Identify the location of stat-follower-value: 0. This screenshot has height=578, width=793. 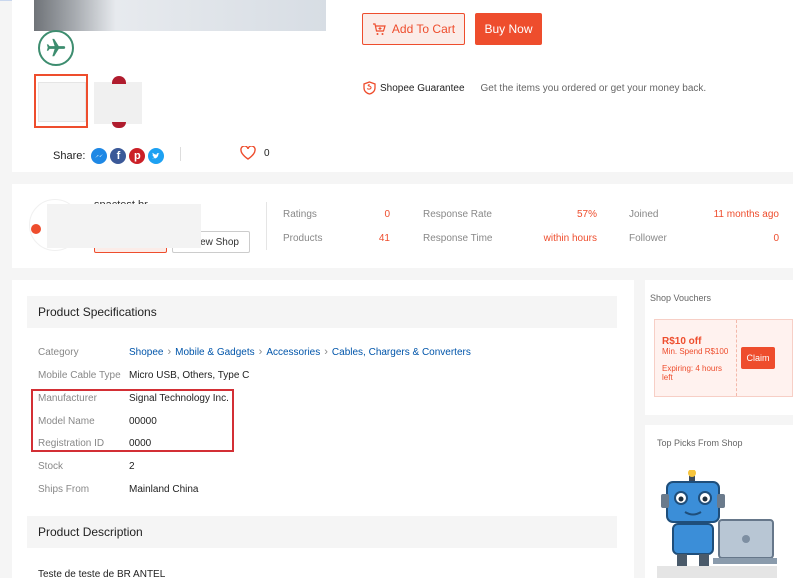
(776, 238).